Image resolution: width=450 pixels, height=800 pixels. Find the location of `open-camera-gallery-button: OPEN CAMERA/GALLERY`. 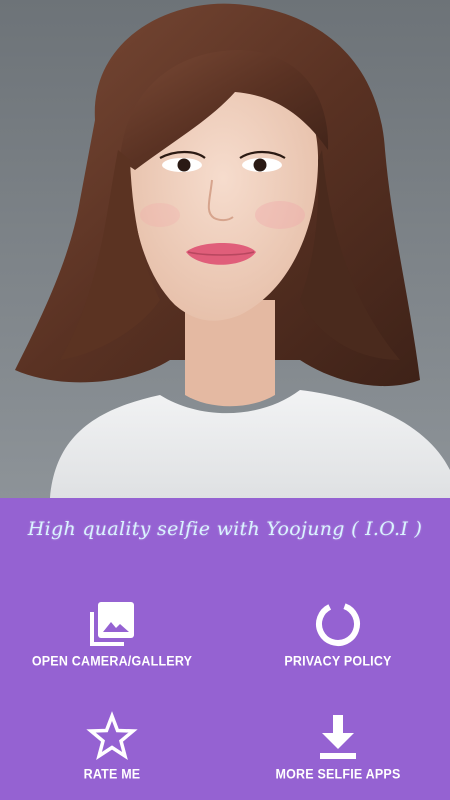

open-camera-gallery-button: OPEN CAMERA/GALLERY is located at coordinates (112, 643).